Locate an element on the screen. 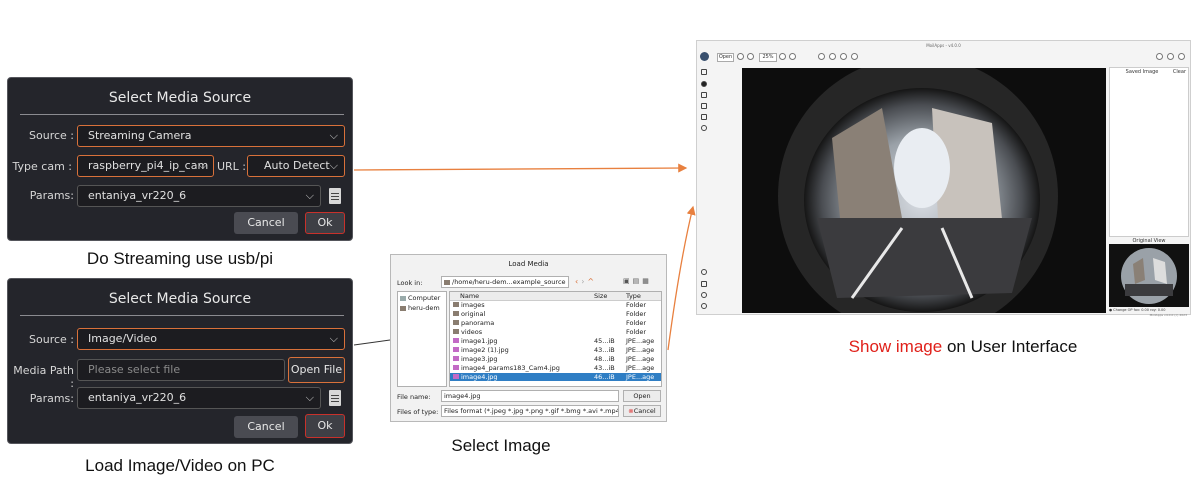  connector-dialog-to-loadmedia is located at coordinates (372, 342).